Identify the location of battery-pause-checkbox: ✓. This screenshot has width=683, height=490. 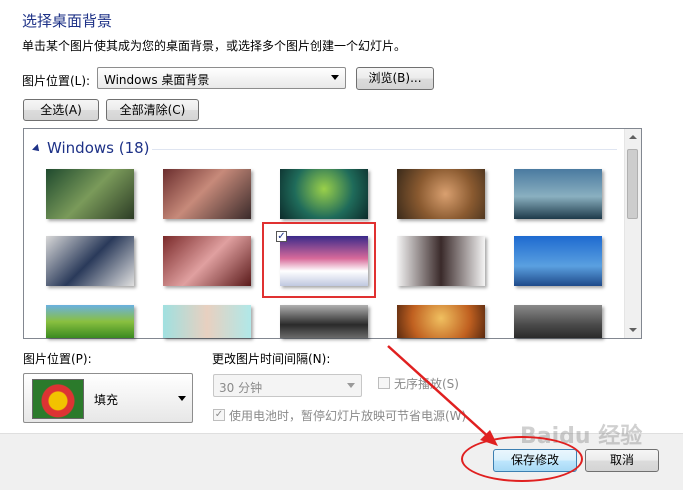
(219, 415).